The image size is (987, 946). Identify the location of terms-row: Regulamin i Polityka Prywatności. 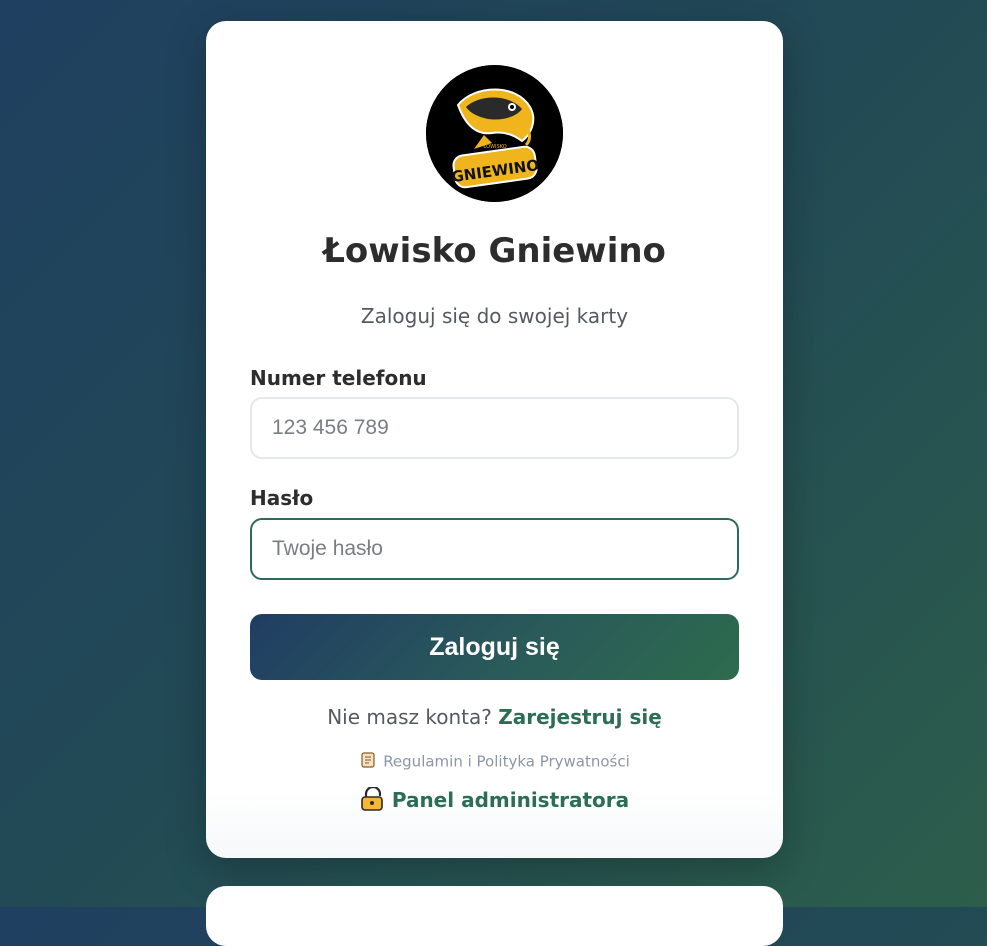
(494, 762).